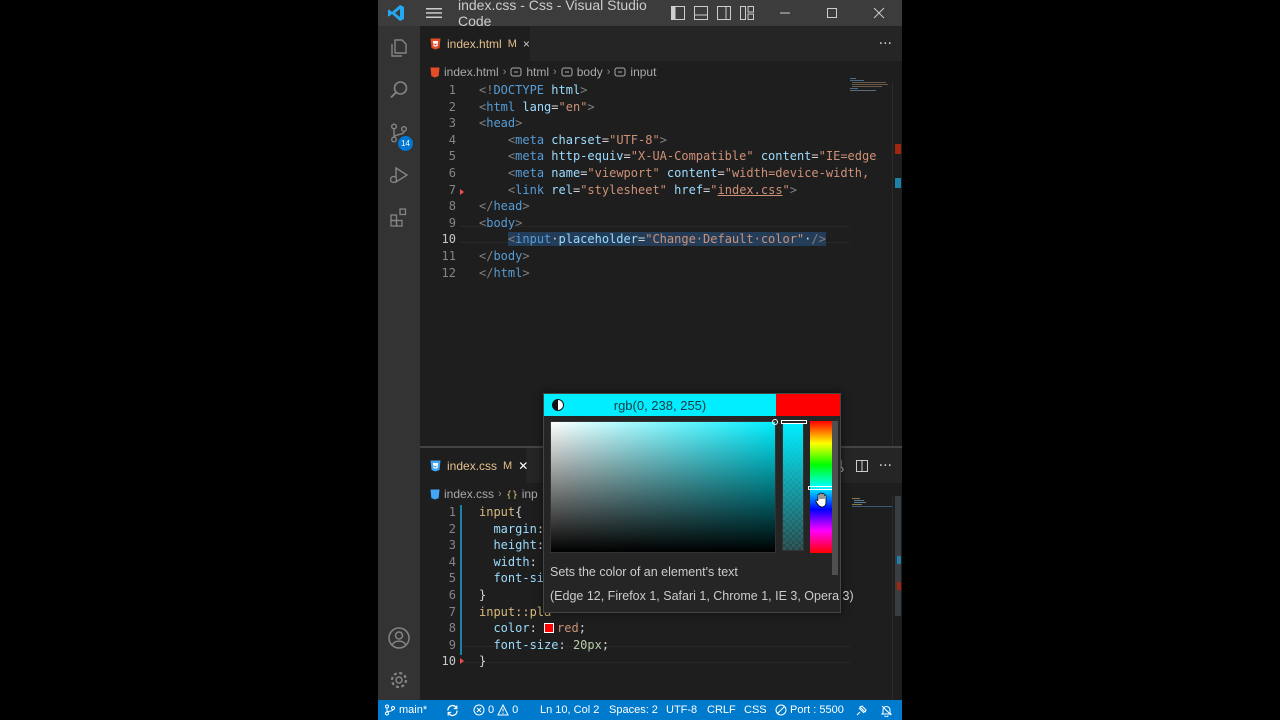 This screenshot has width=1280, height=720. I want to click on split-editor-icon, so click(862, 466).